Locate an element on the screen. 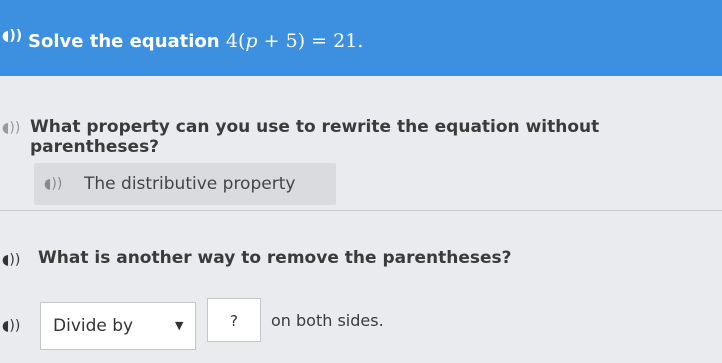 The image size is (722, 363). banner-prompt: Solve the equation 4(p + 5) = 21. is located at coordinates (195, 41).